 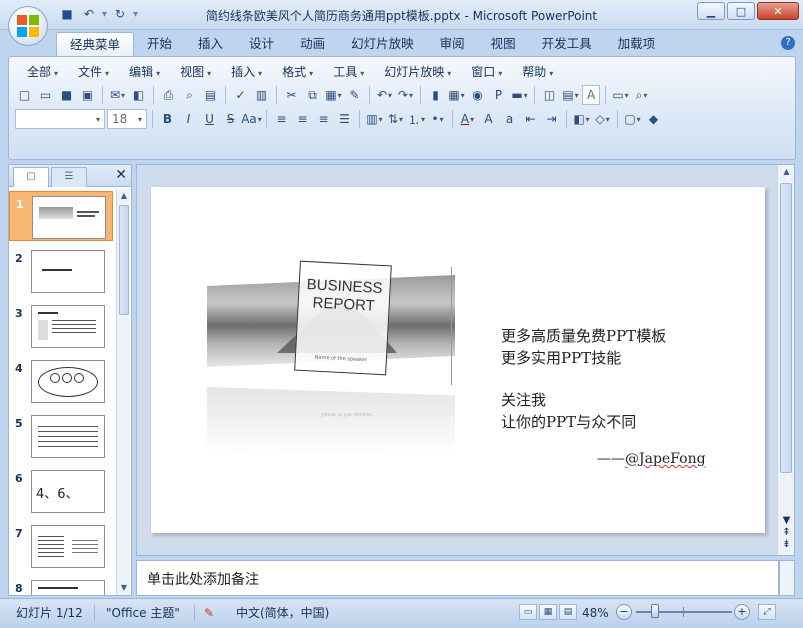 What do you see at coordinates (498, 95) in the screenshot?
I see `ppt-icon: P` at bounding box center [498, 95].